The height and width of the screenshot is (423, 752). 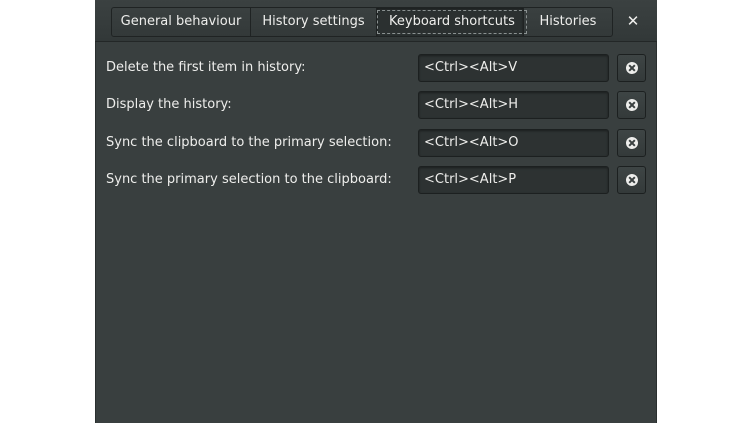 I want to click on shortcut-label: Delete the first item in history:, so click(x=206, y=67).